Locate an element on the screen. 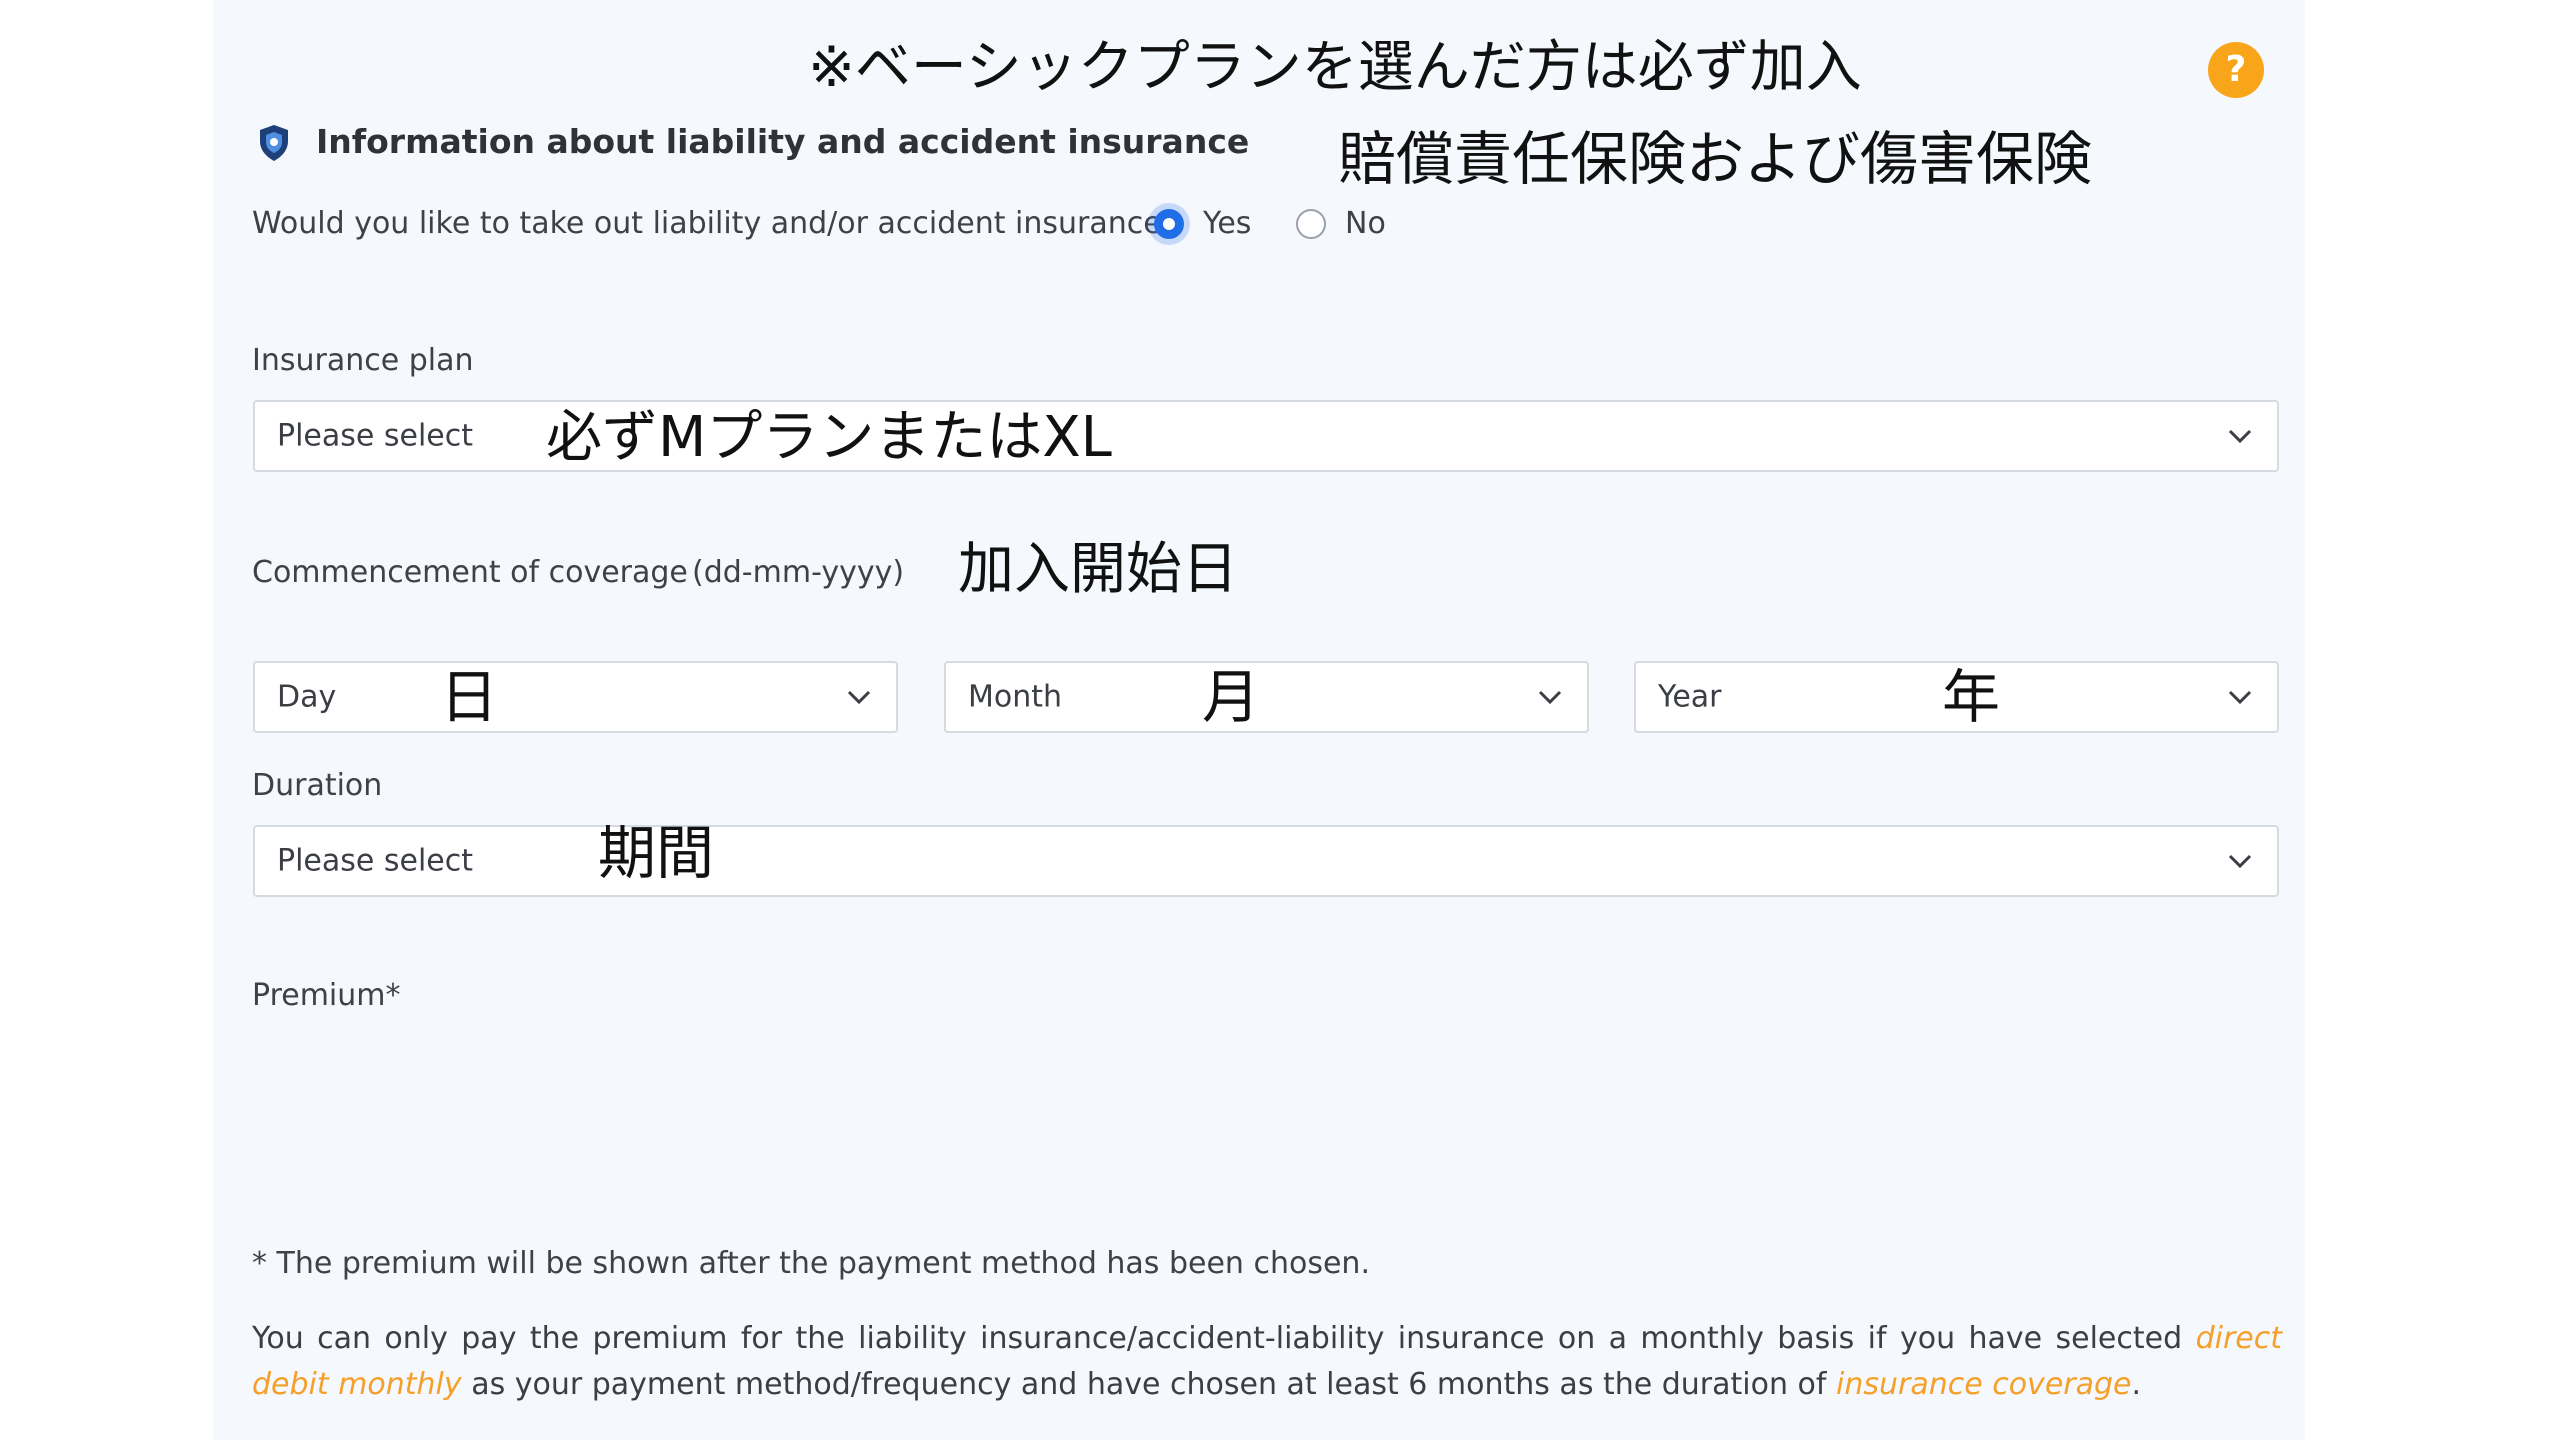 The image size is (2560, 1440). top-annotation: ※ベーシックプランを選んだ方は必ず加入 is located at coordinates (1335, 67).